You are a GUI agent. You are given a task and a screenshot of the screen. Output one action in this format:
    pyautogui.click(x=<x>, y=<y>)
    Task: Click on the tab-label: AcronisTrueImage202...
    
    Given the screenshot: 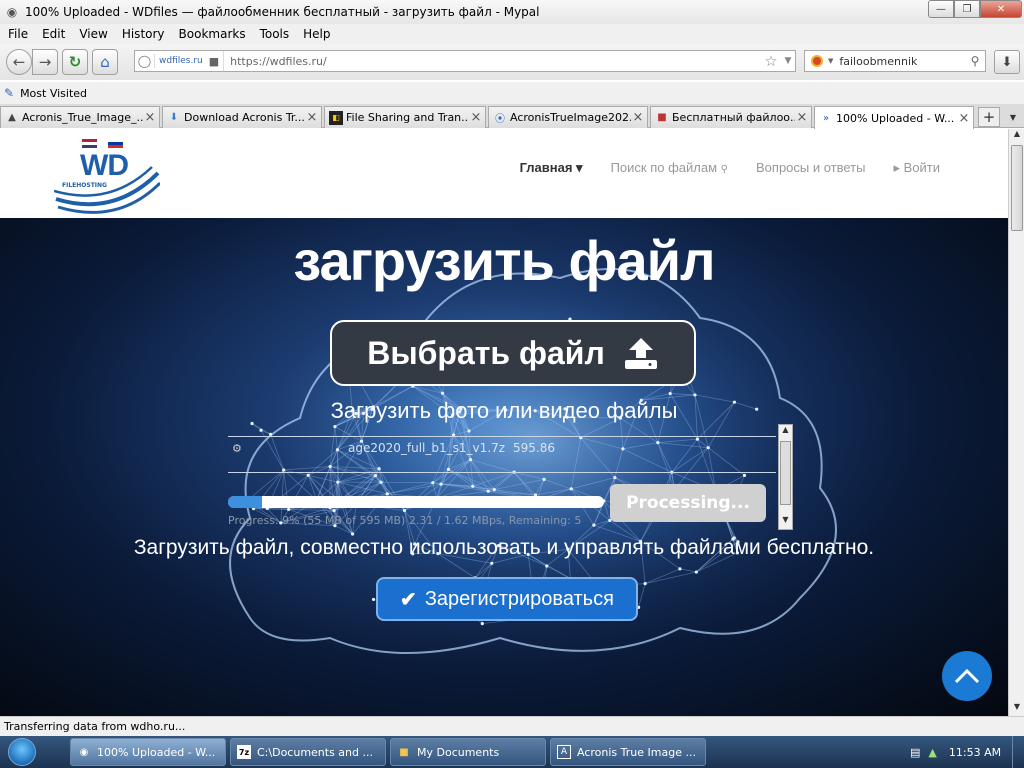 What is the action you would take?
    pyautogui.click(x=570, y=117)
    